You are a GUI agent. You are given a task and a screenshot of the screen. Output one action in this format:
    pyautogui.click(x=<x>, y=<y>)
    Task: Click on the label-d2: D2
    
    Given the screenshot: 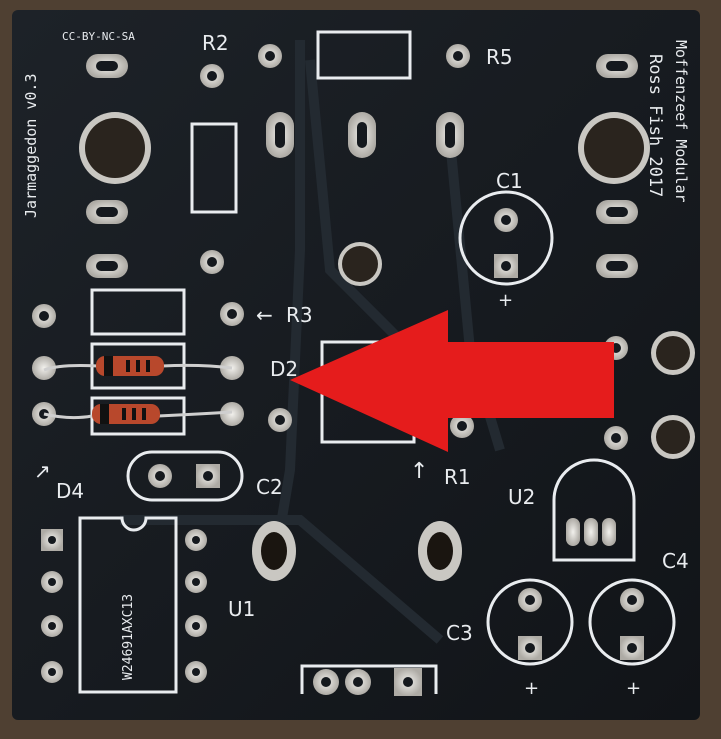 What is the action you would take?
    pyautogui.click(x=284, y=369)
    